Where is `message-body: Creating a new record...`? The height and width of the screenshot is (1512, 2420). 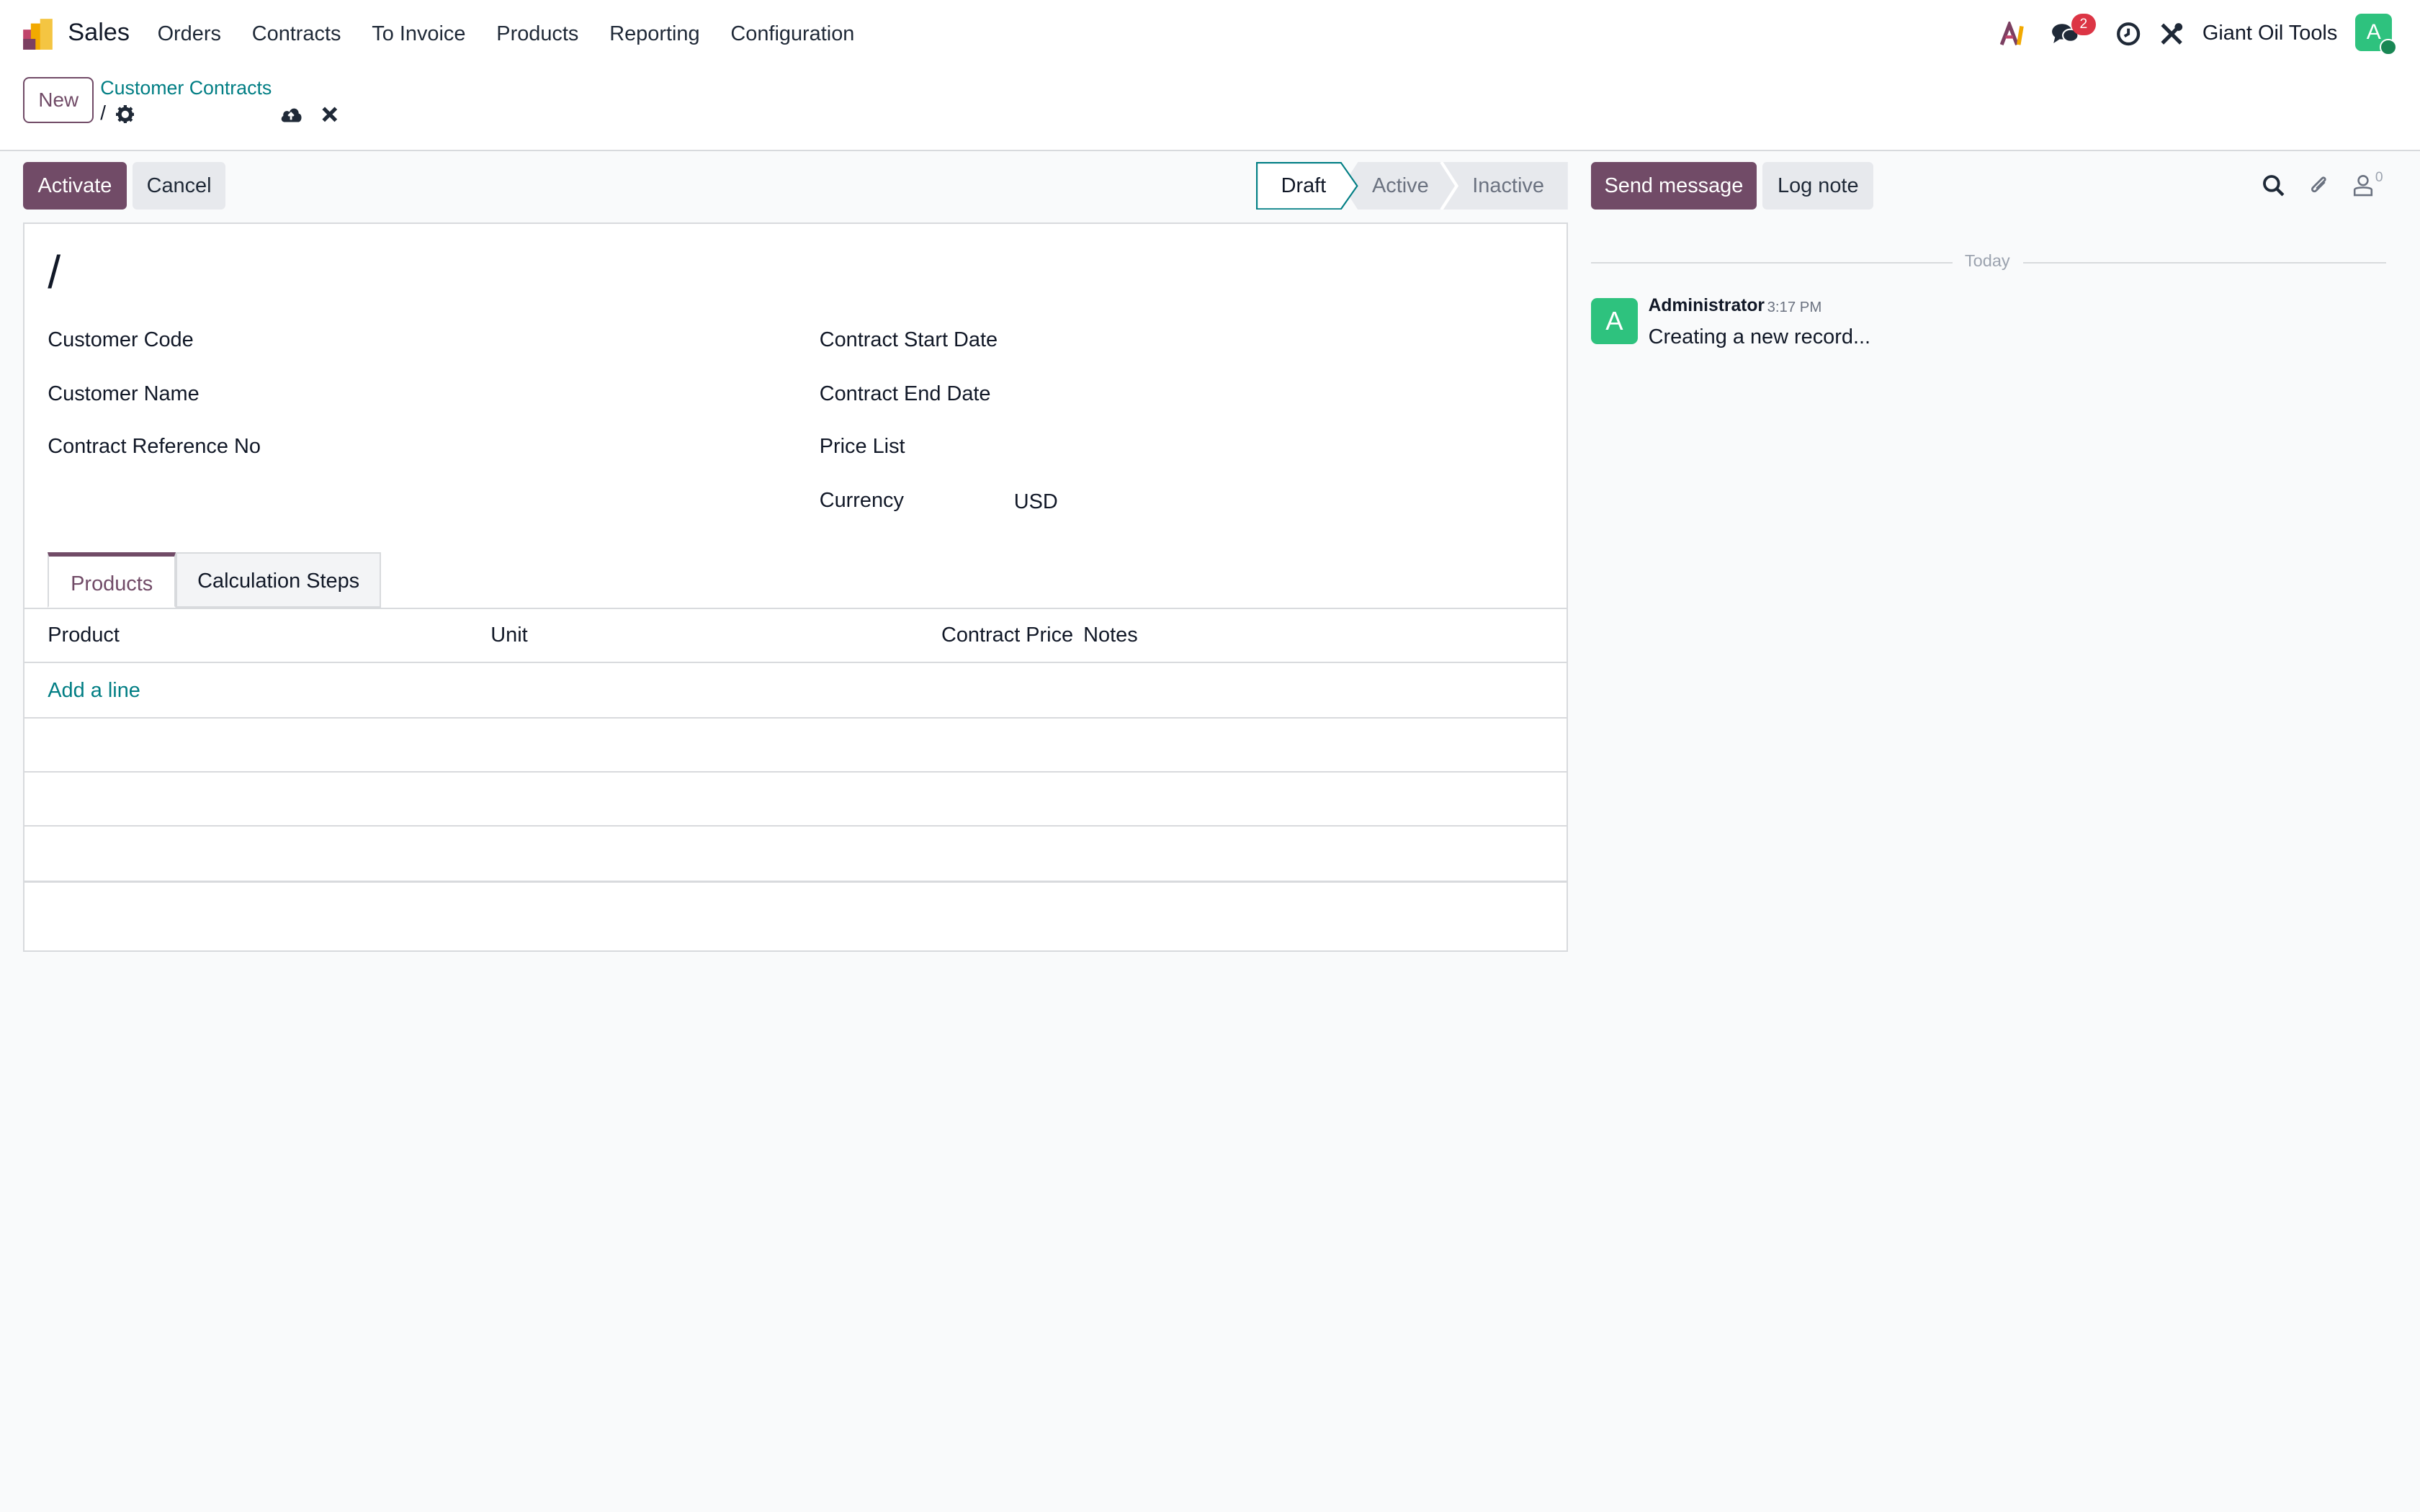
message-body: Creating a new record... is located at coordinates (1760, 337).